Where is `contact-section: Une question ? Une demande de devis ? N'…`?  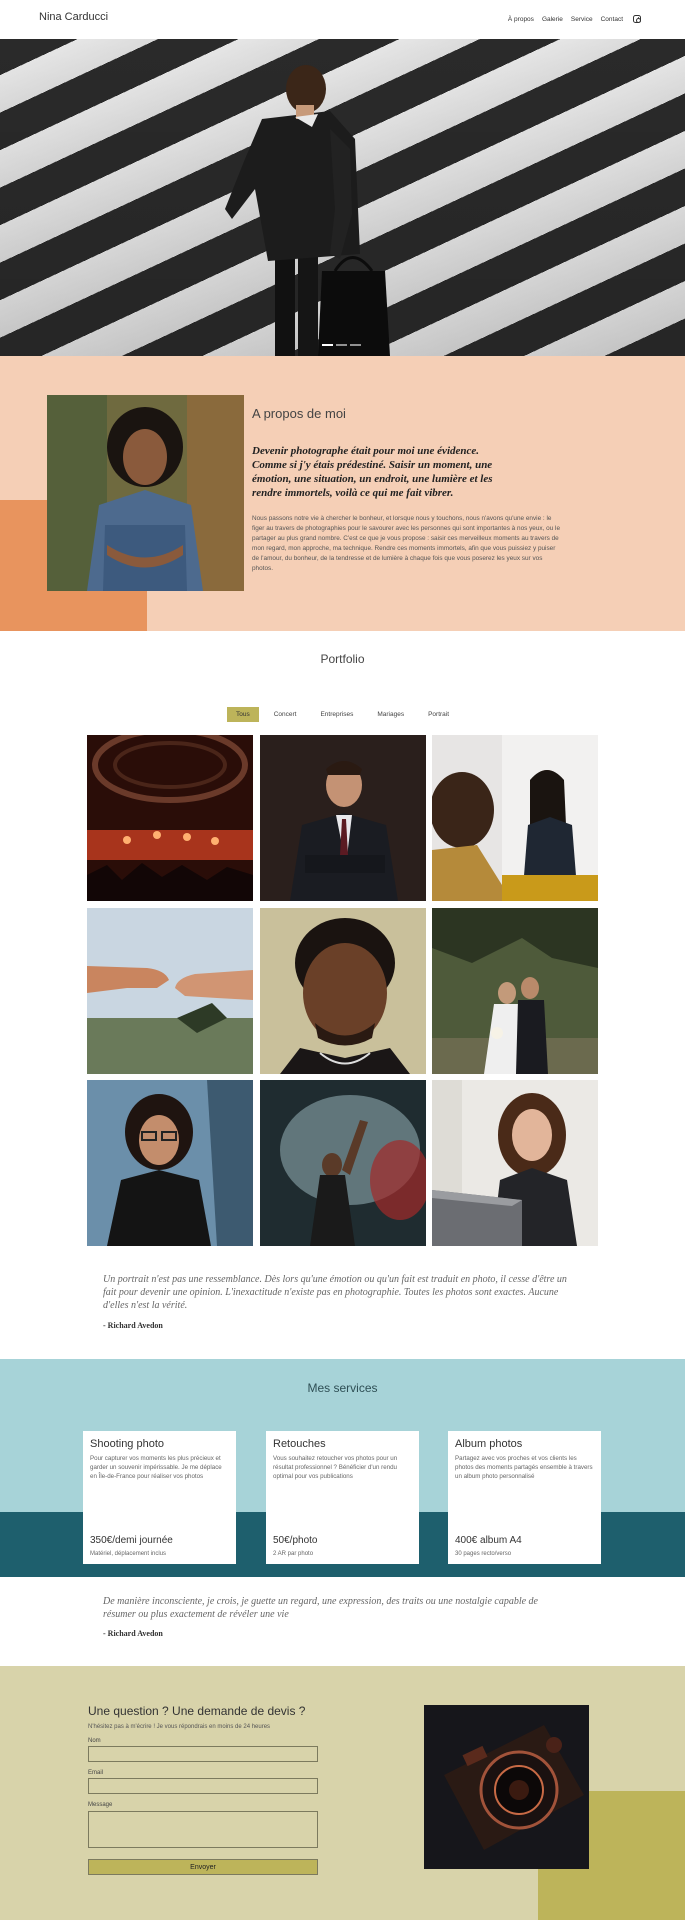 contact-section: Une question ? Une demande de devis ? N'… is located at coordinates (342, 1793).